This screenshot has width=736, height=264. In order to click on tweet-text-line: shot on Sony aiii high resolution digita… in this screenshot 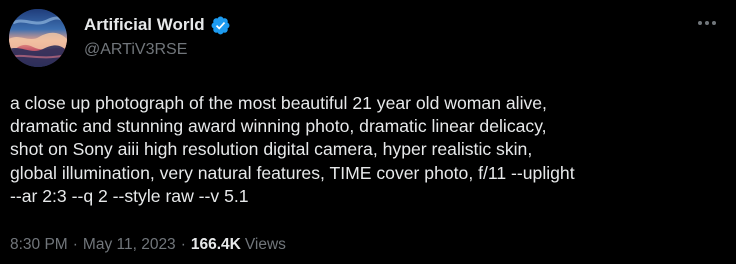, I will do `click(271, 149)`.